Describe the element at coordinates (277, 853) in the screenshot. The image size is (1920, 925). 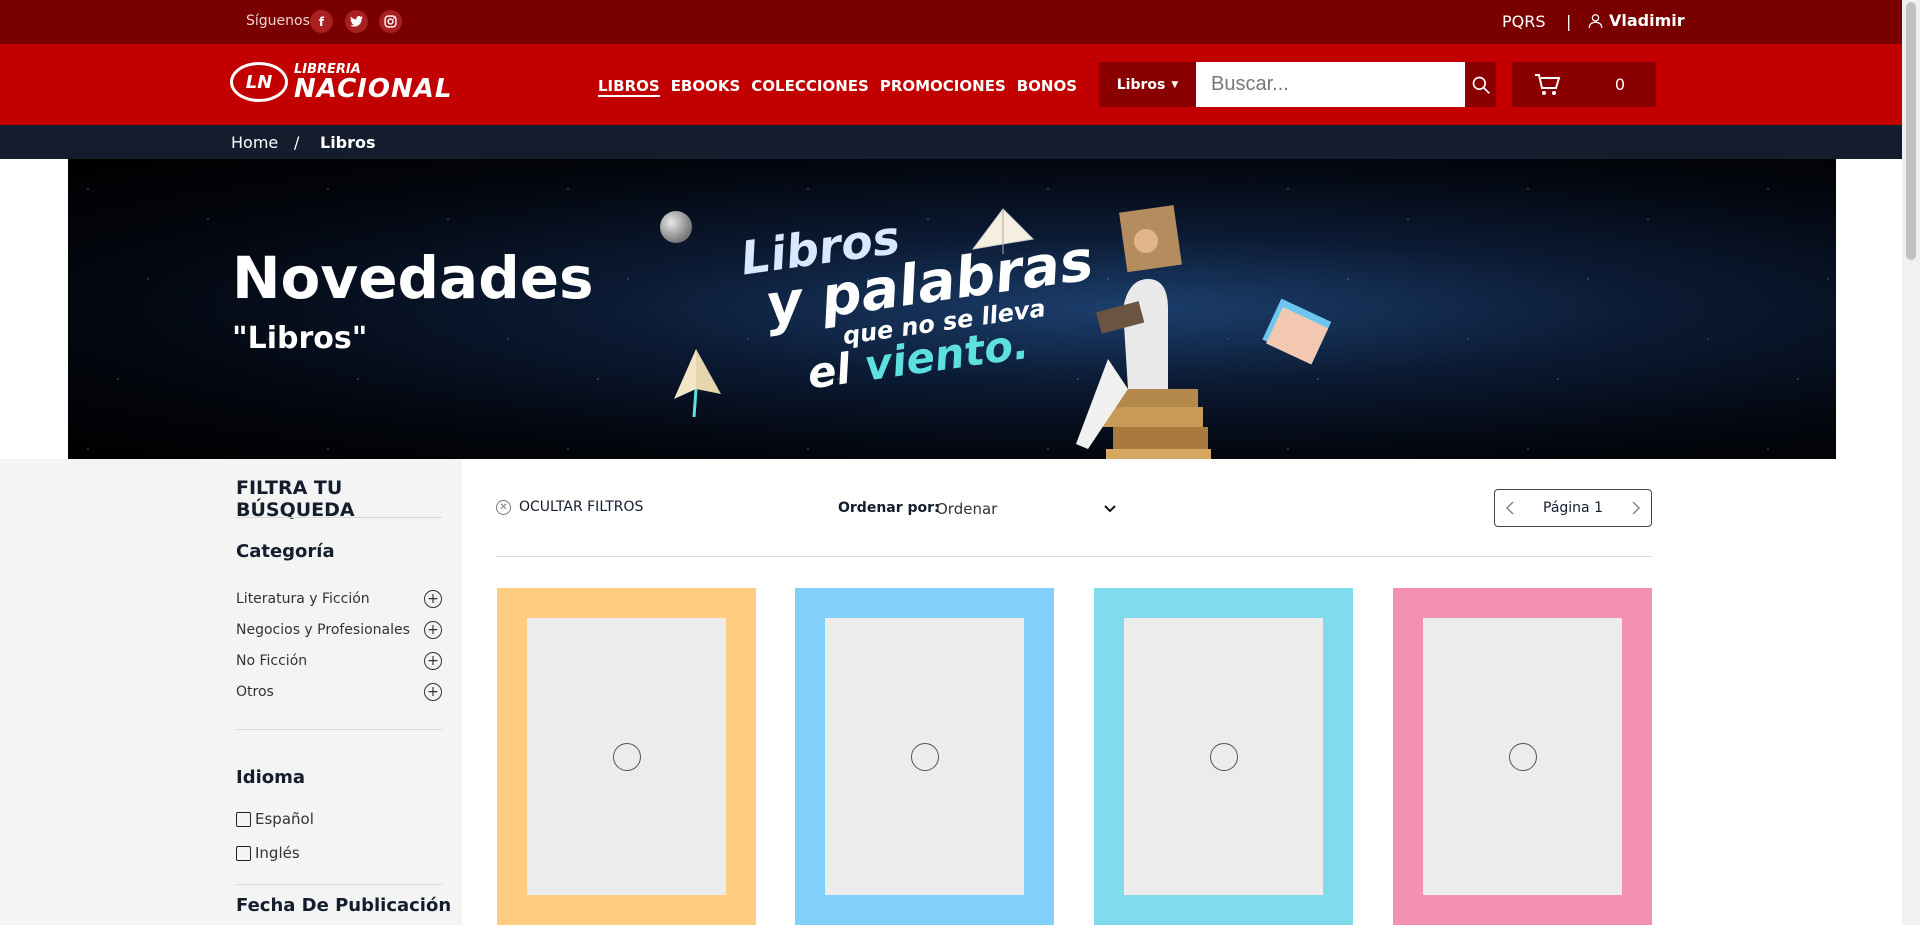
I see `language-label: Inglés` at that location.